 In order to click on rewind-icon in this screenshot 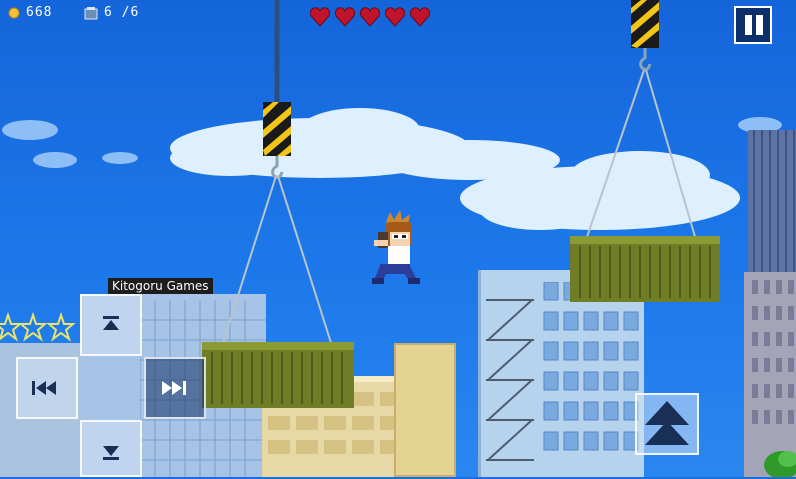, I will do `click(44, 388)`.